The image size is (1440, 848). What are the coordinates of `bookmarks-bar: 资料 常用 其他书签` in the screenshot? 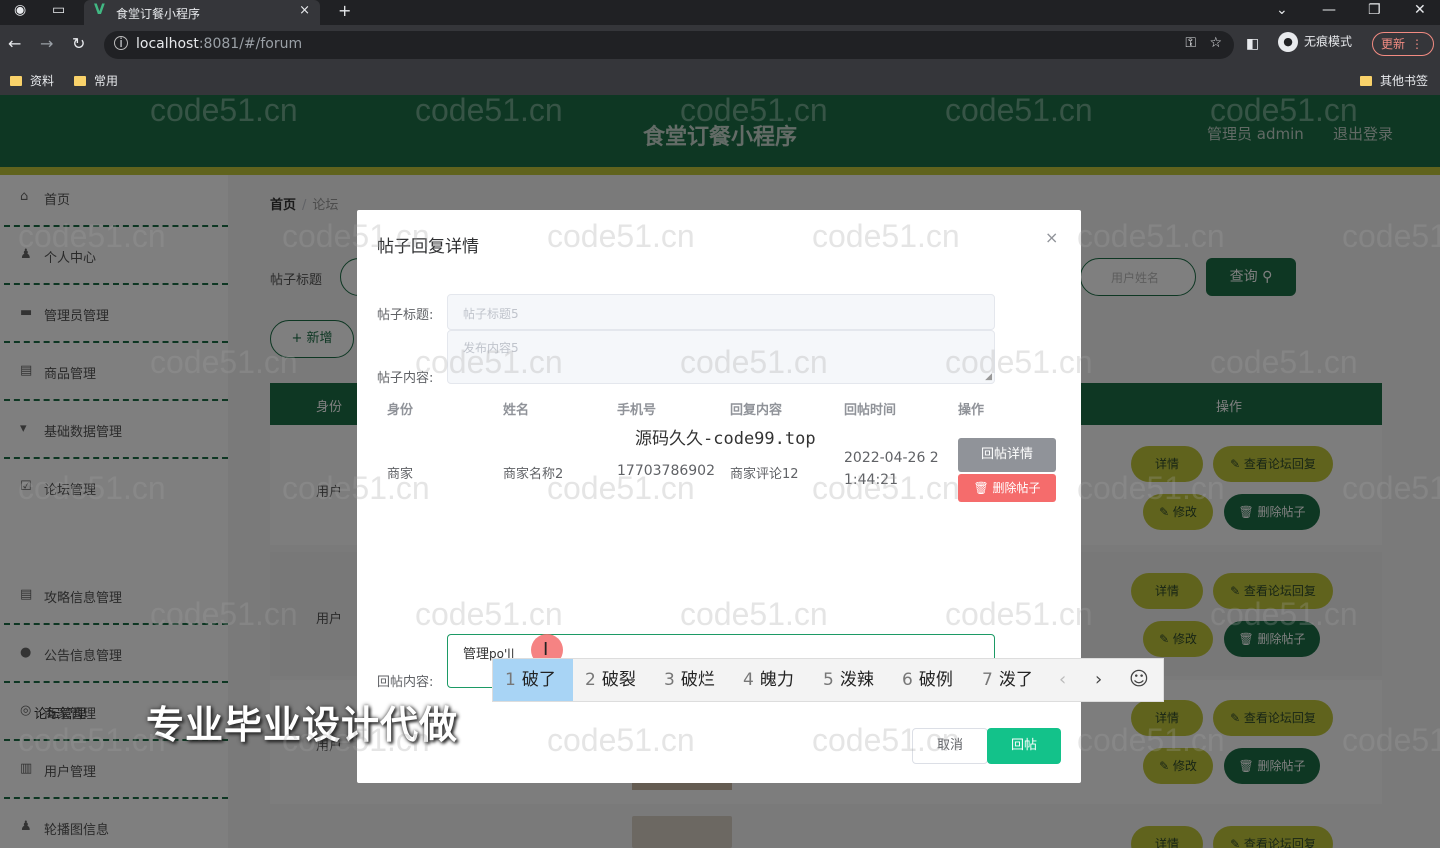 It's located at (720, 80).